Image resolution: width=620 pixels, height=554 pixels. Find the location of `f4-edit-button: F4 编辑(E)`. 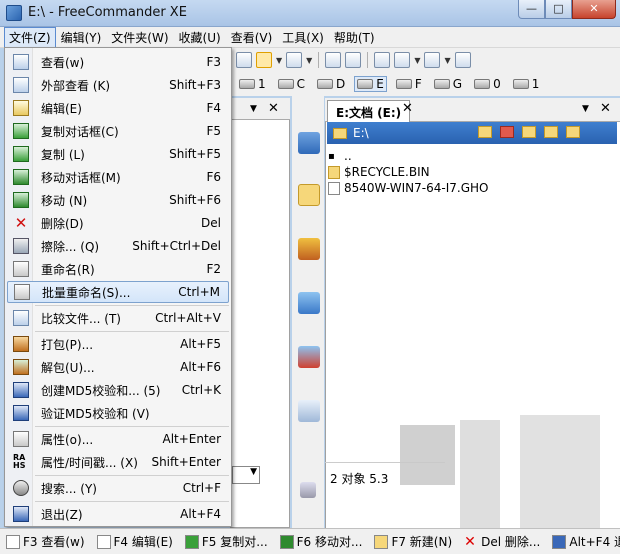

f4-edit-button: F4 编辑(E) is located at coordinates (134, 541).